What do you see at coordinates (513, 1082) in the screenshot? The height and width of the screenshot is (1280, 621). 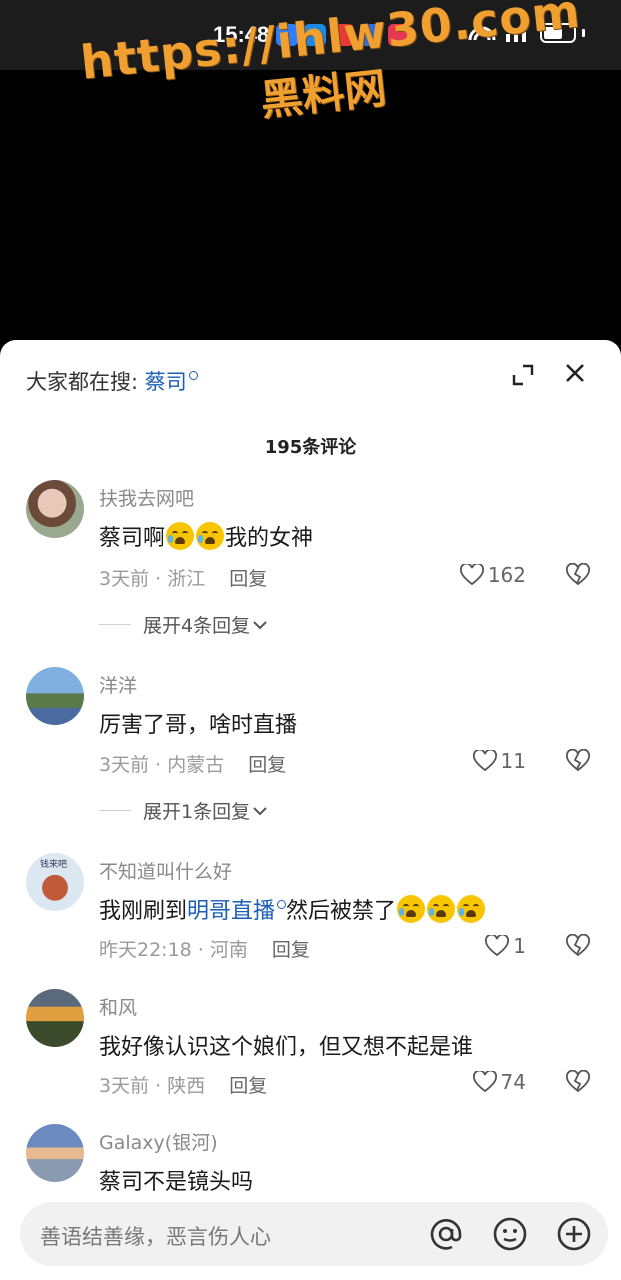 I see `like-count: 74` at bounding box center [513, 1082].